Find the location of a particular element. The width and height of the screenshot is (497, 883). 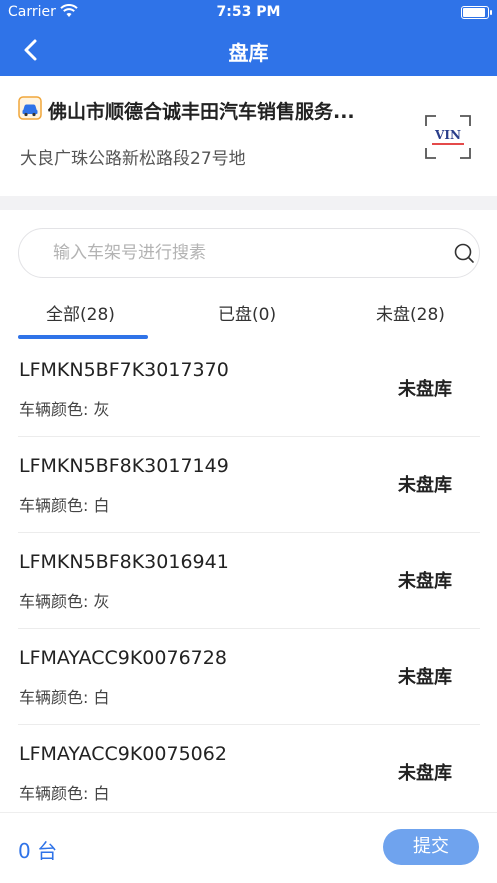

filter-tabs: 全部(28) 已盘(0) 未盘(28) is located at coordinates (248, 315).